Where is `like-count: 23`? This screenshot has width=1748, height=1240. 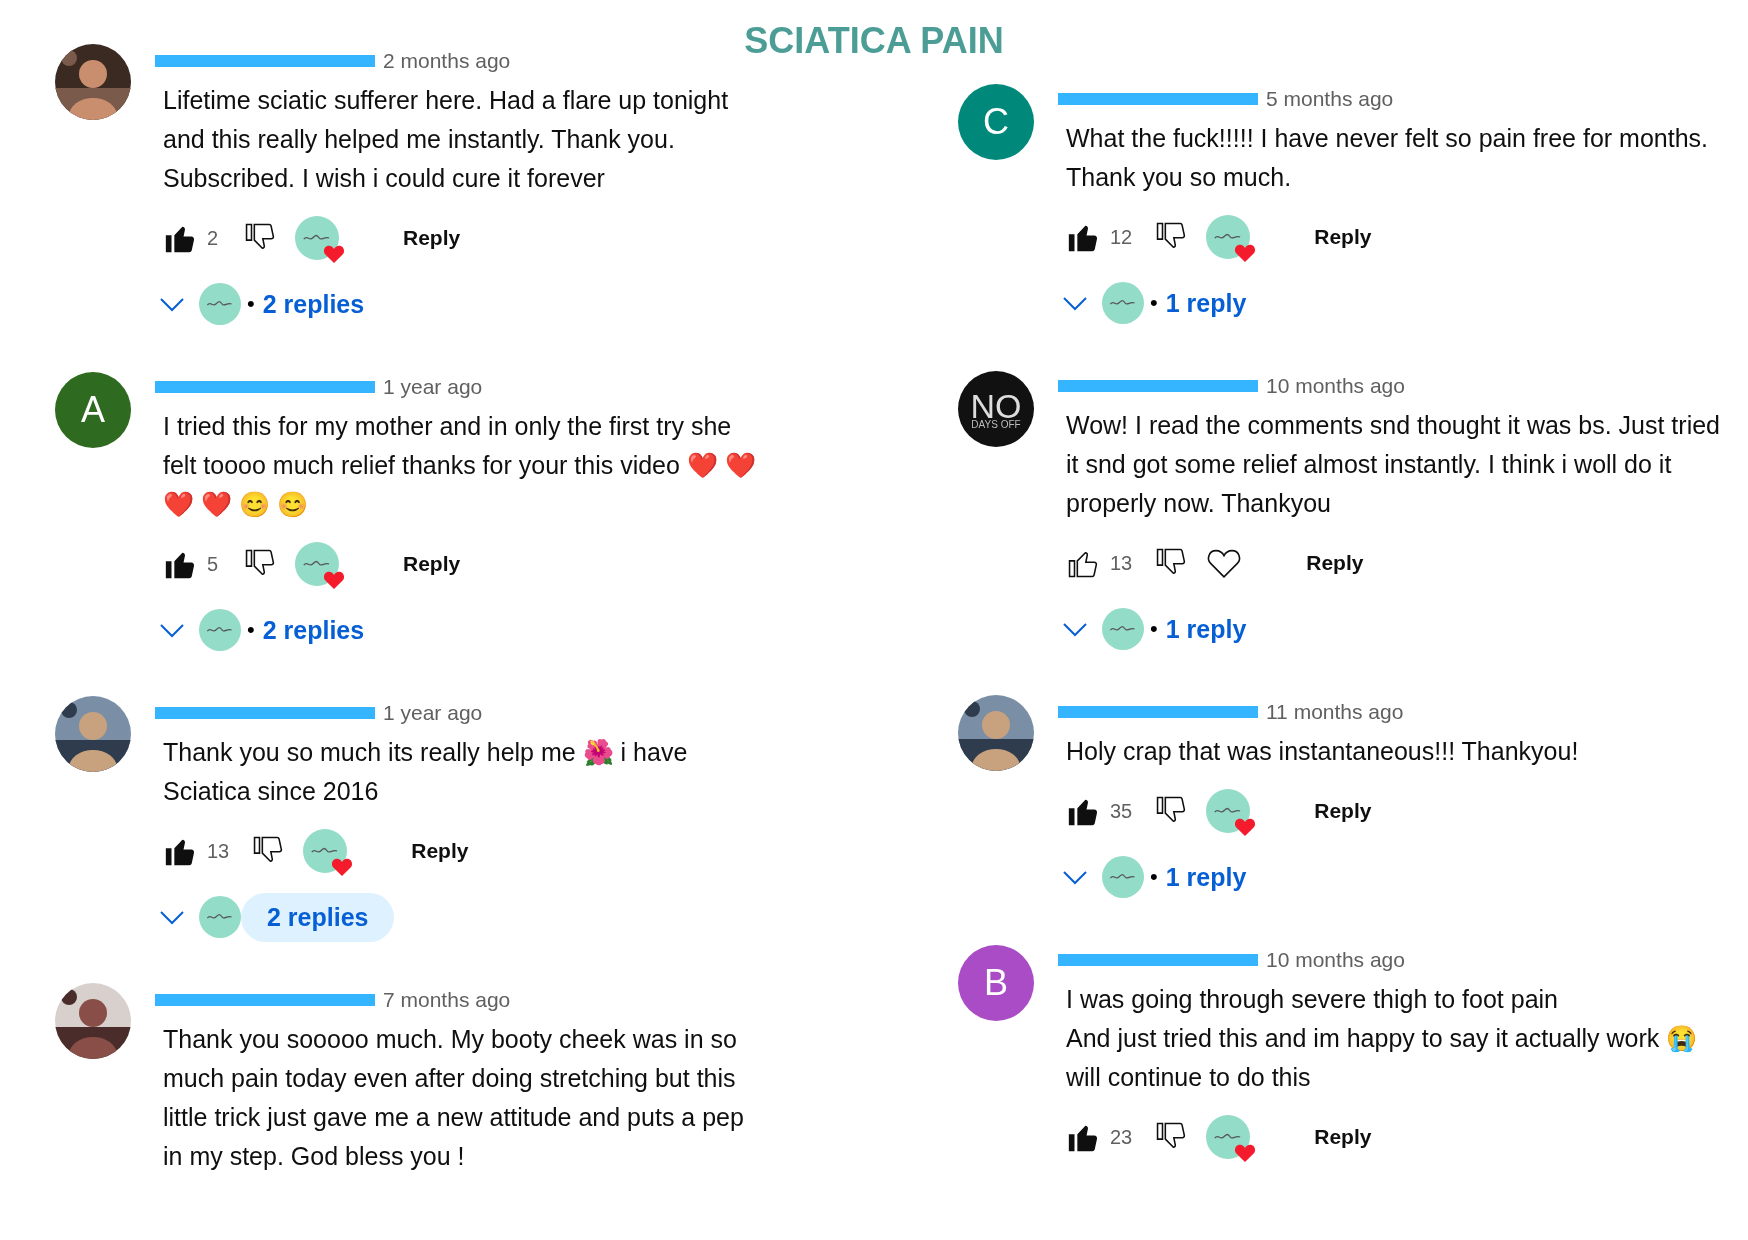 like-count: 23 is located at coordinates (1121, 1137).